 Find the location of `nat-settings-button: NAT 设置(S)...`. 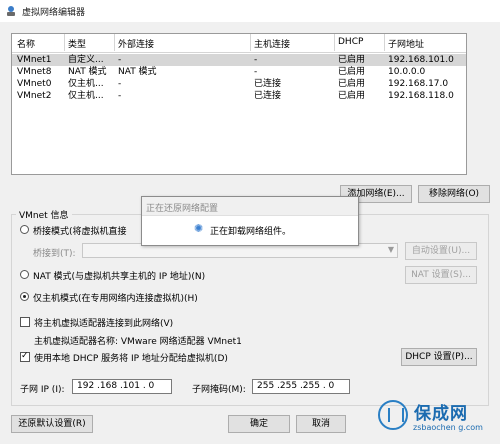

nat-settings-button: NAT 设置(S)... is located at coordinates (441, 275).